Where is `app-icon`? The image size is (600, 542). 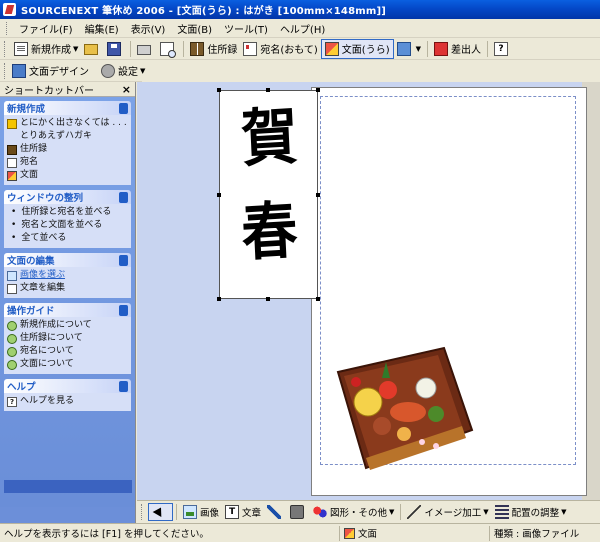
app-icon is located at coordinates (9, 9).